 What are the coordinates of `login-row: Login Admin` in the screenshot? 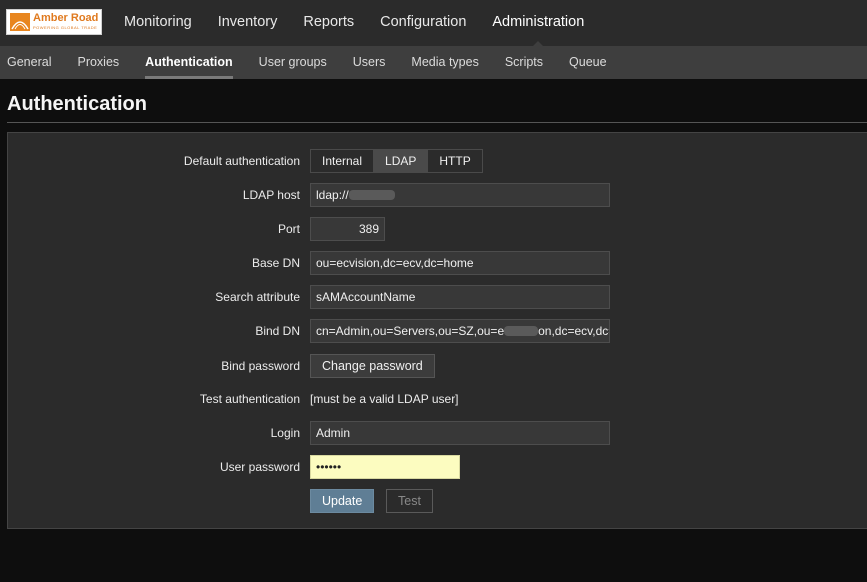 It's located at (437, 433).